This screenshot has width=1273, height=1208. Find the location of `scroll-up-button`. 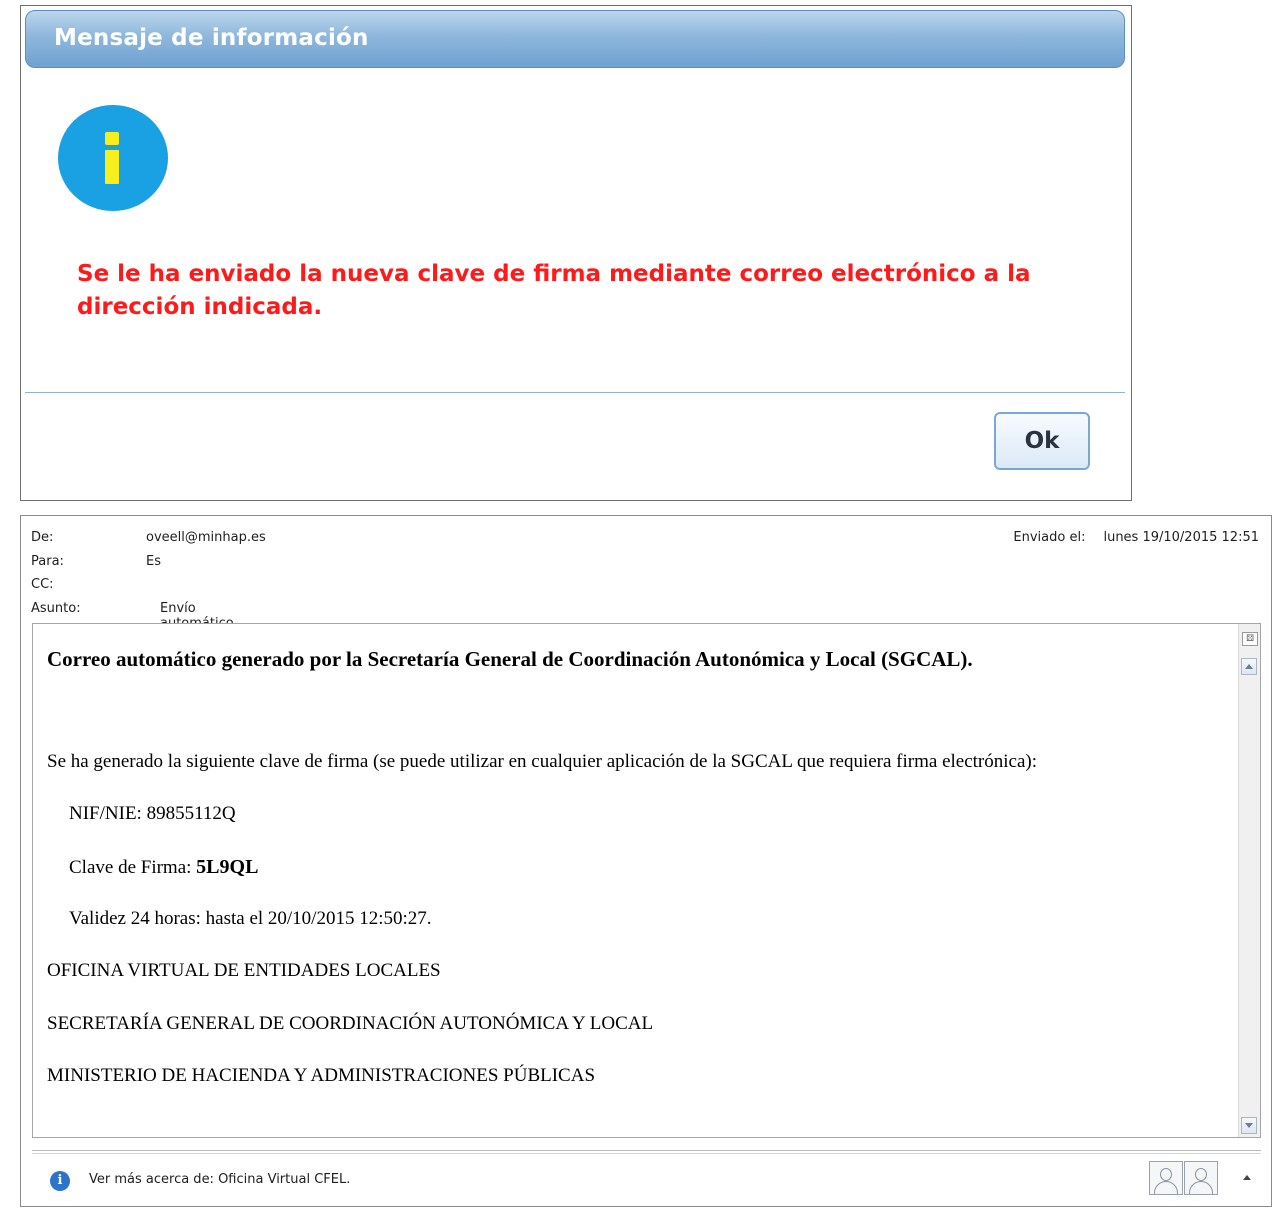

scroll-up-button is located at coordinates (1249, 666).